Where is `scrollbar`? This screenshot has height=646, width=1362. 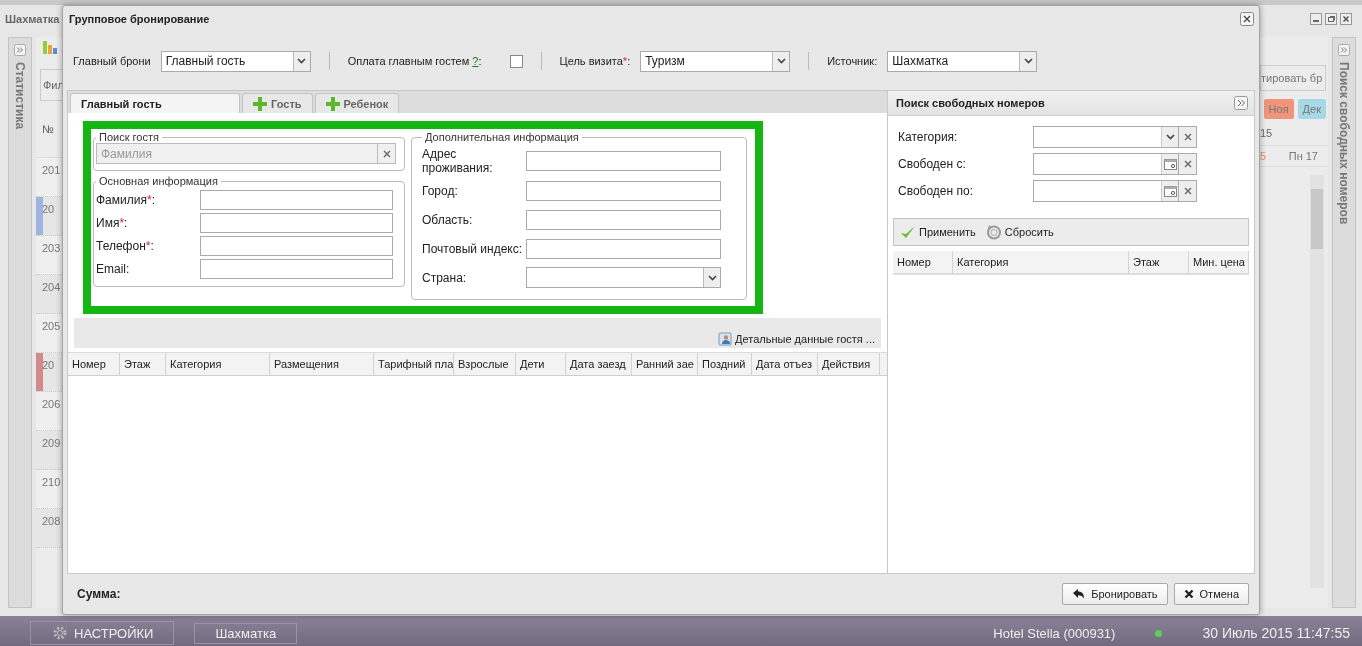 scrollbar is located at coordinates (1317, 381).